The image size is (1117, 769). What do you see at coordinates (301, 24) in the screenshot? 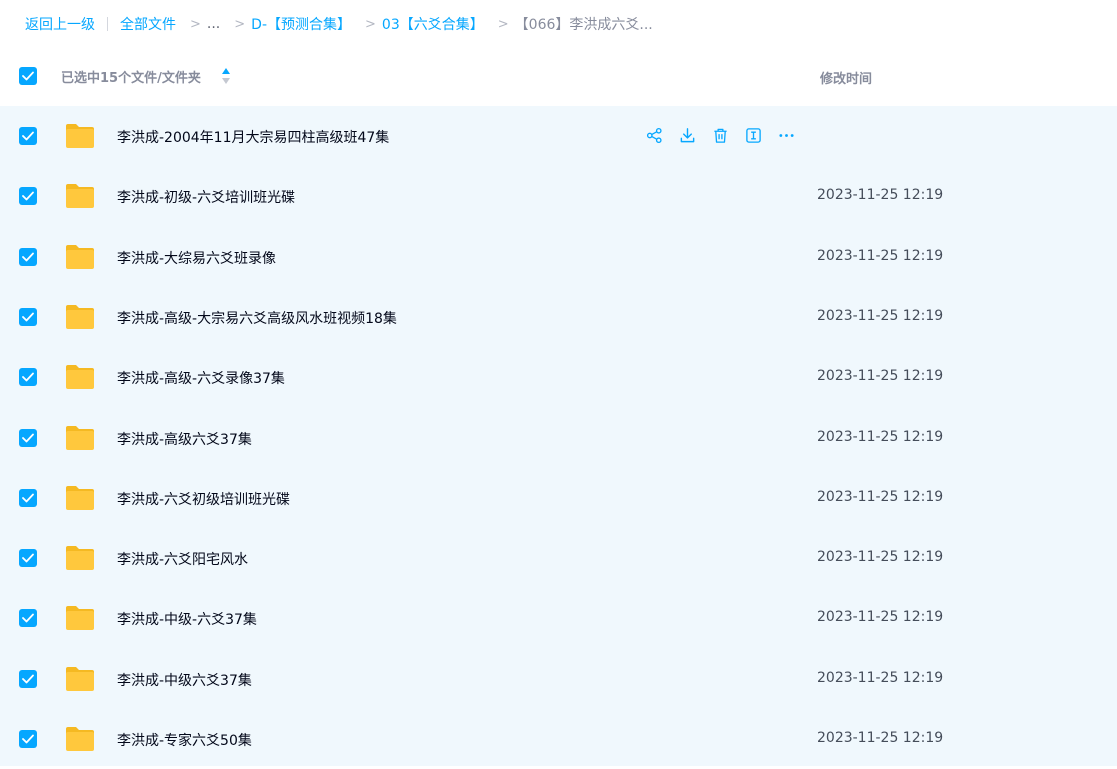
I see `breadcrumb-level1: D-【预测合集】` at bounding box center [301, 24].